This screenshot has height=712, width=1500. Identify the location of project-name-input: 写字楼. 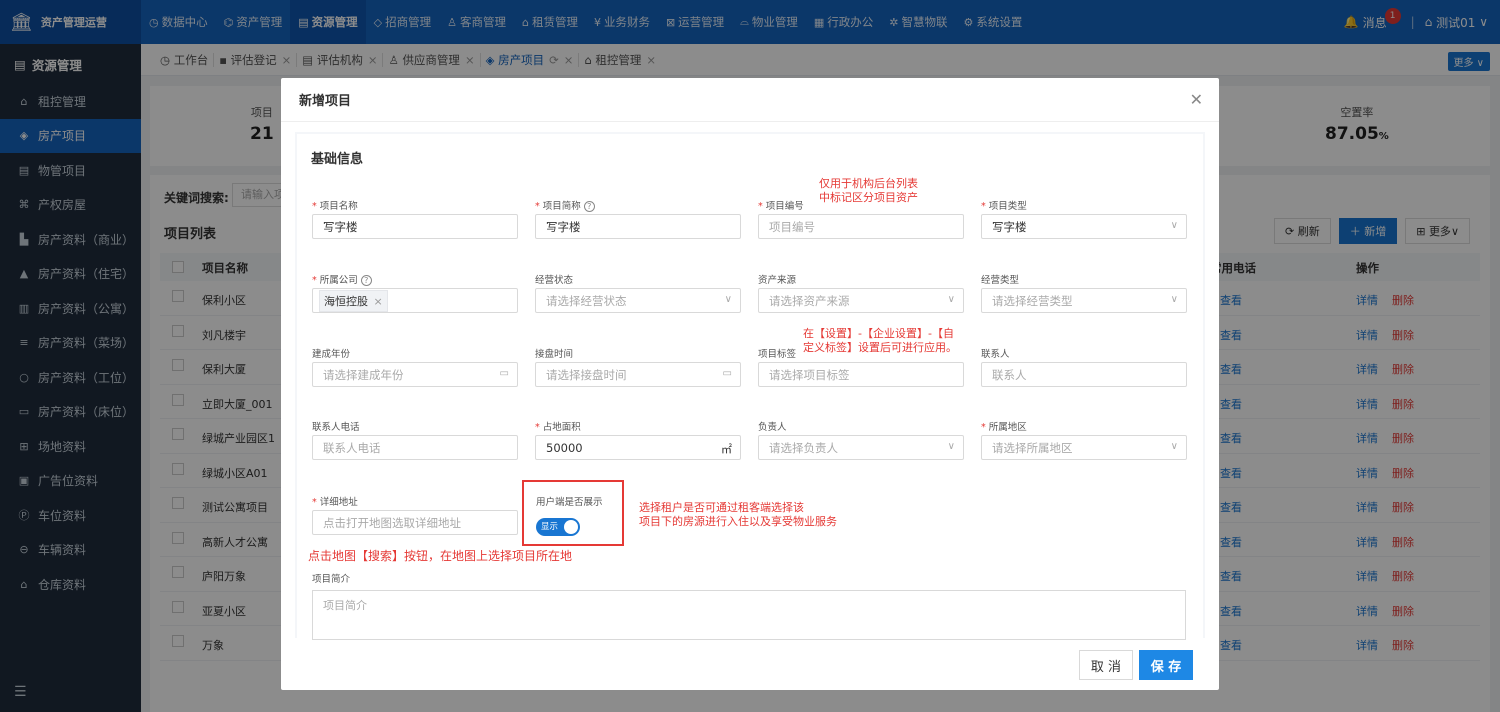
(415, 226).